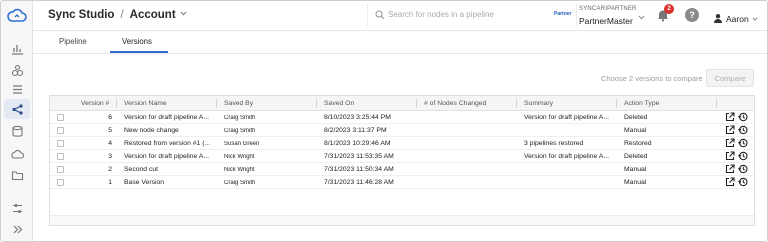 Image resolution: width=768 pixels, height=242 pixels. Describe the element at coordinates (17, 48) in the screenshot. I see `dashboard-icon` at that location.